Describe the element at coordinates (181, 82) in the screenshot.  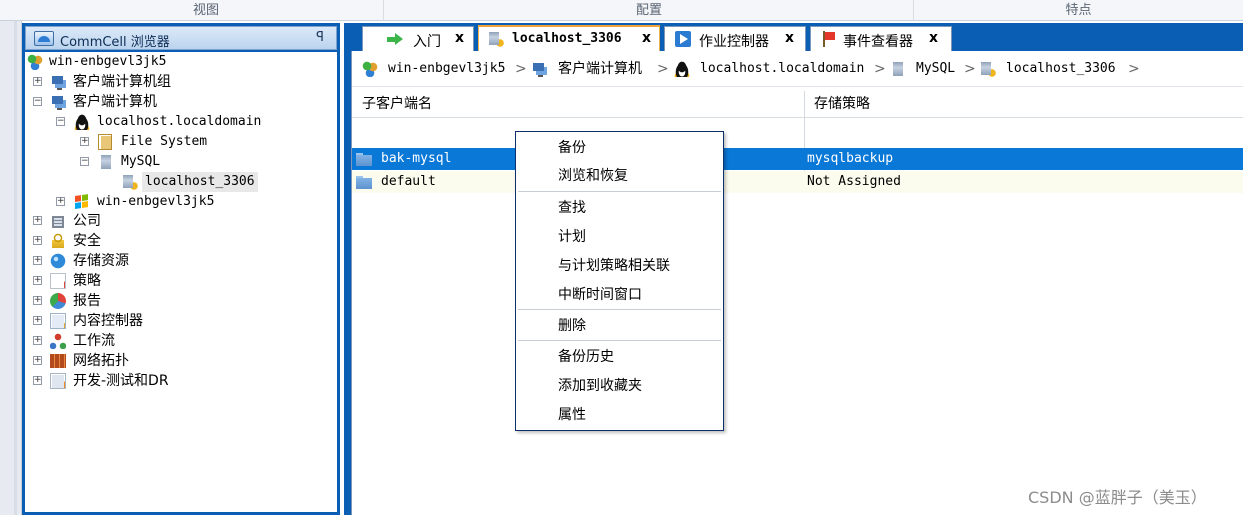
I see `tree-node-client-computer-groups: + 客户端计算机组` at that location.